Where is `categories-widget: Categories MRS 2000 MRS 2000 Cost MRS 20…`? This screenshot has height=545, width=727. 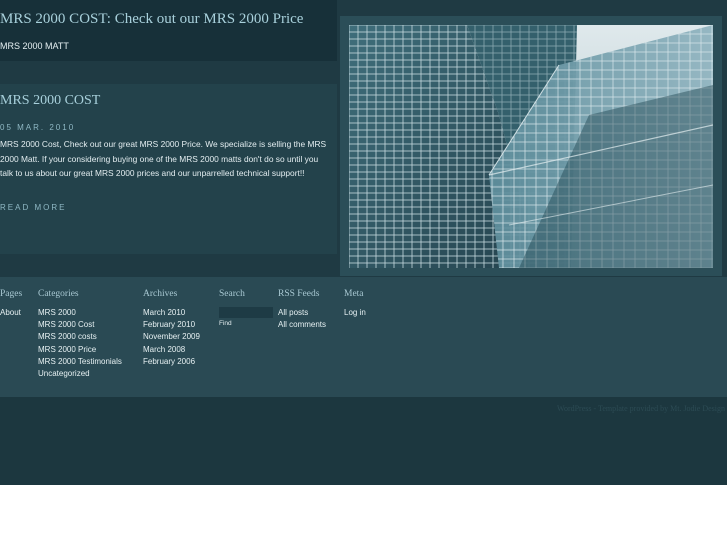 categories-widget: Categories MRS 2000 MRS 2000 Cost MRS 20… is located at coordinates (80, 334).